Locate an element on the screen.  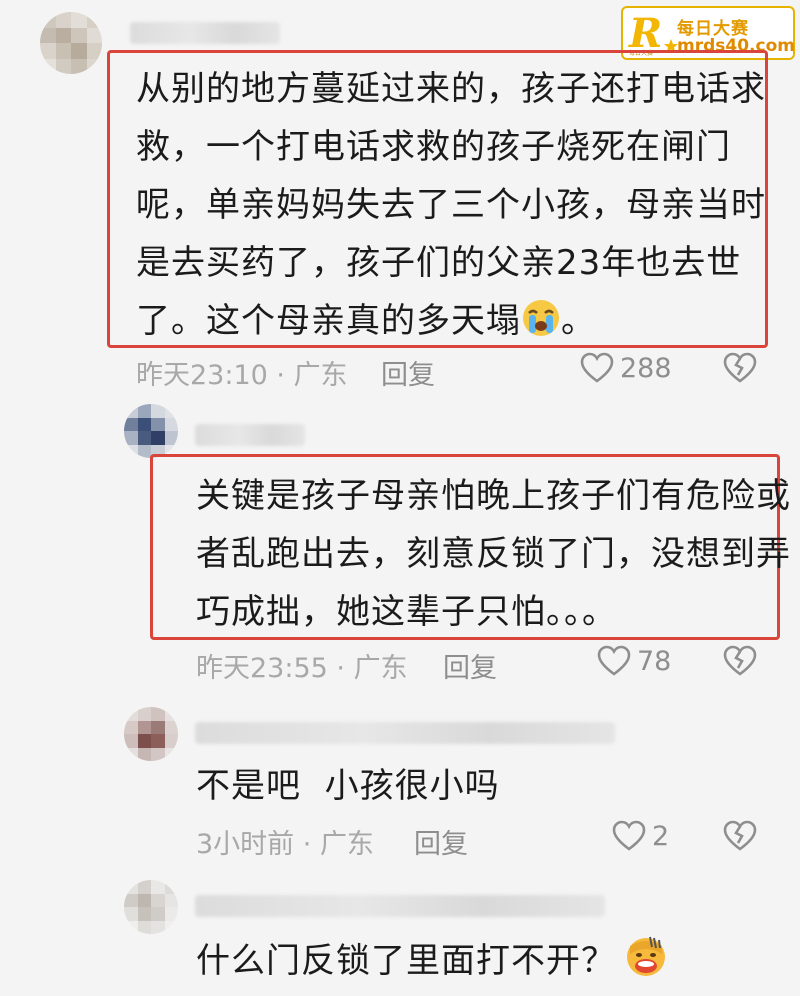
like-button: 78 is located at coordinates (634, 661).